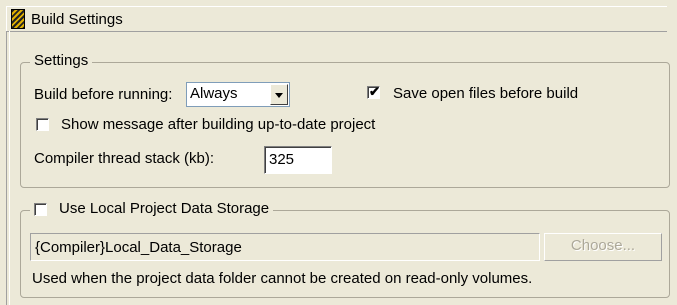 The image size is (677, 305). I want to click on thread-stack-value: 325, so click(282, 159).